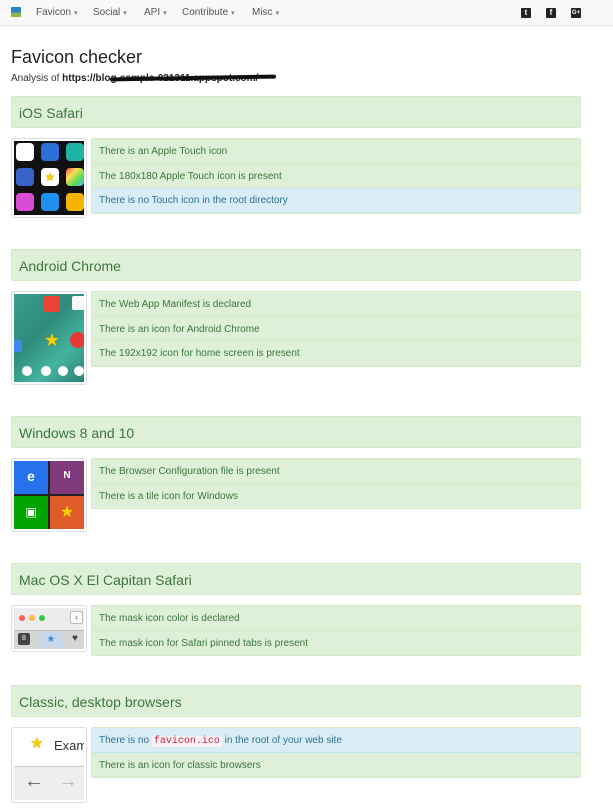 The image size is (613, 812). I want to click on clock-app-icon, so click(25, 152).